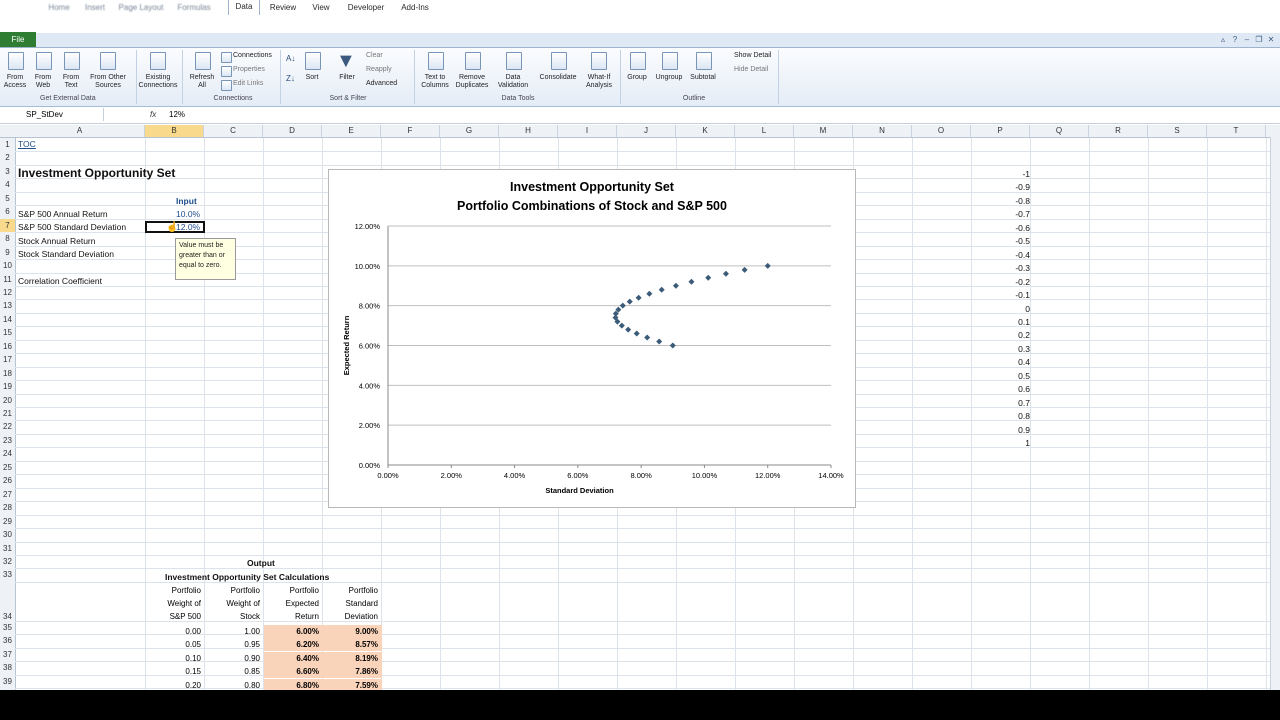  Describe the element at coordinates (941, 131) in the screenshot. I see `column-header-o: O` at that location.